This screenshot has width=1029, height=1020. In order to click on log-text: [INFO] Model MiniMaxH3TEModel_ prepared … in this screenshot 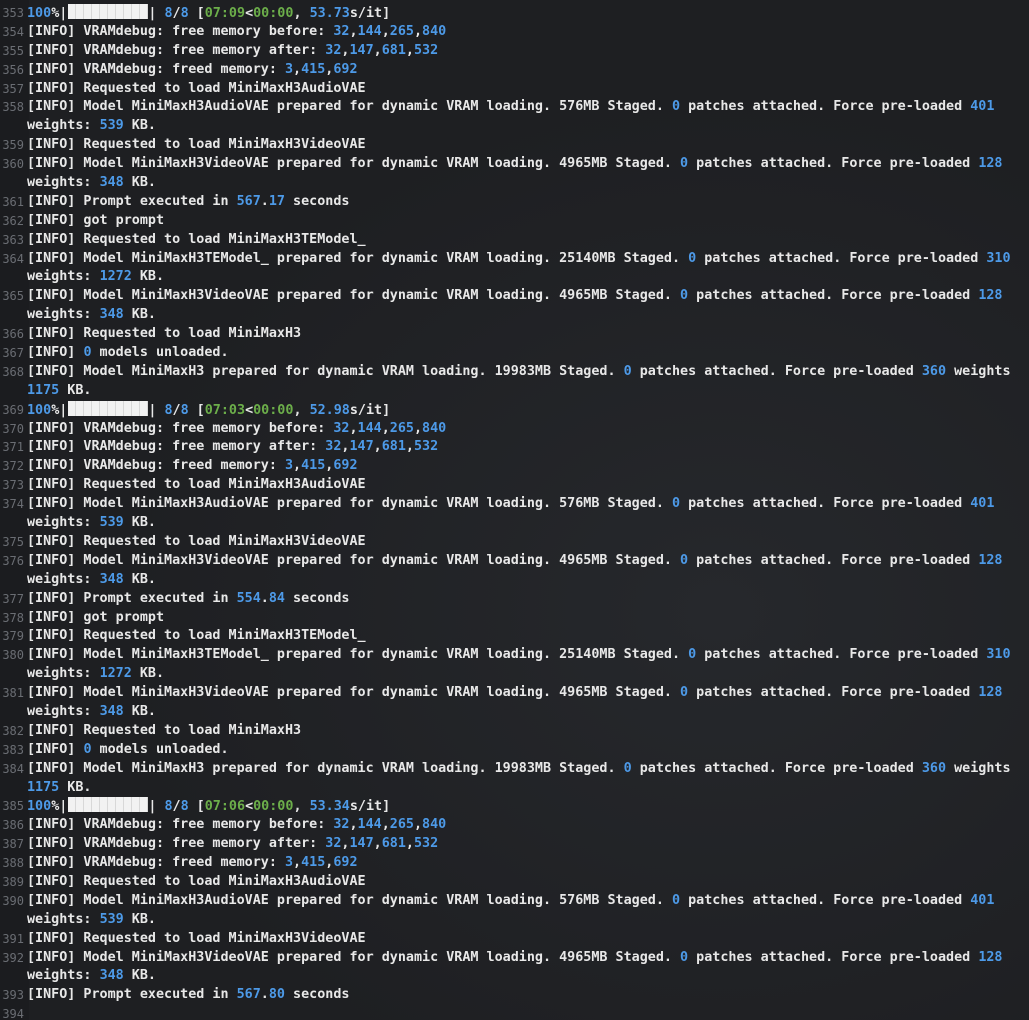, I will do `click(528, 655)`.